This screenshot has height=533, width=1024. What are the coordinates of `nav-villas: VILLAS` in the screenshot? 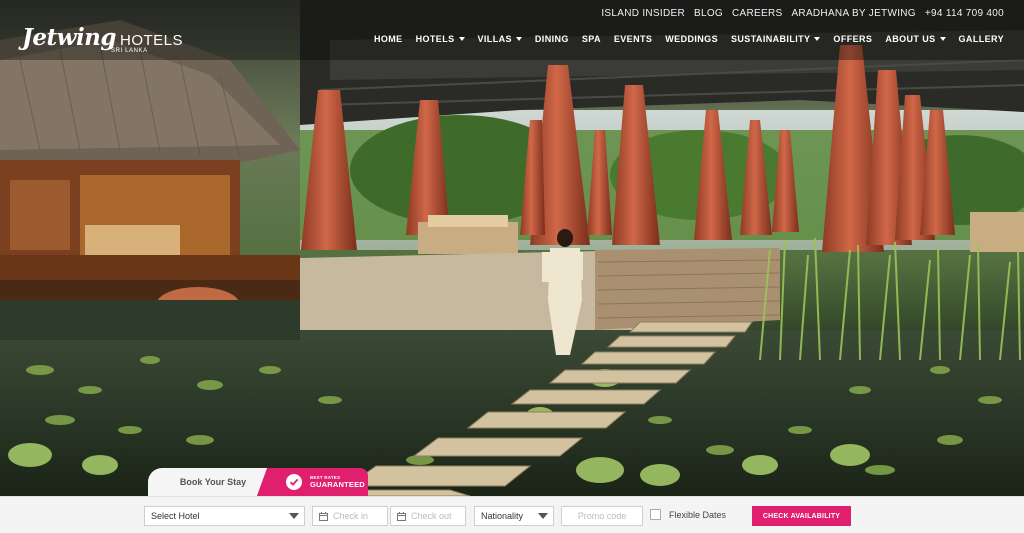 It's located at (500, 39).